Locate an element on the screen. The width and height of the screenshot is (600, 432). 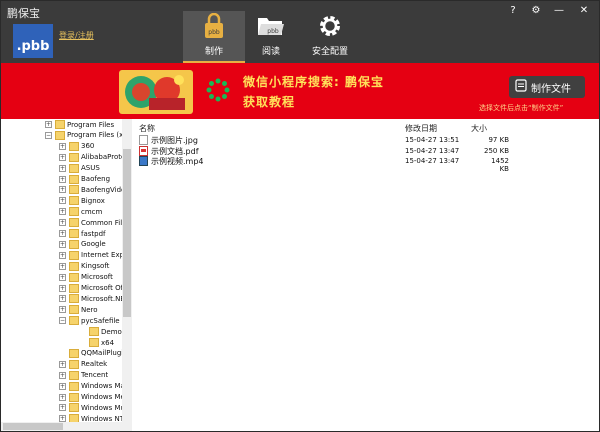
tree-item: + Microsoft.NET is located at coordinates (94, 298).